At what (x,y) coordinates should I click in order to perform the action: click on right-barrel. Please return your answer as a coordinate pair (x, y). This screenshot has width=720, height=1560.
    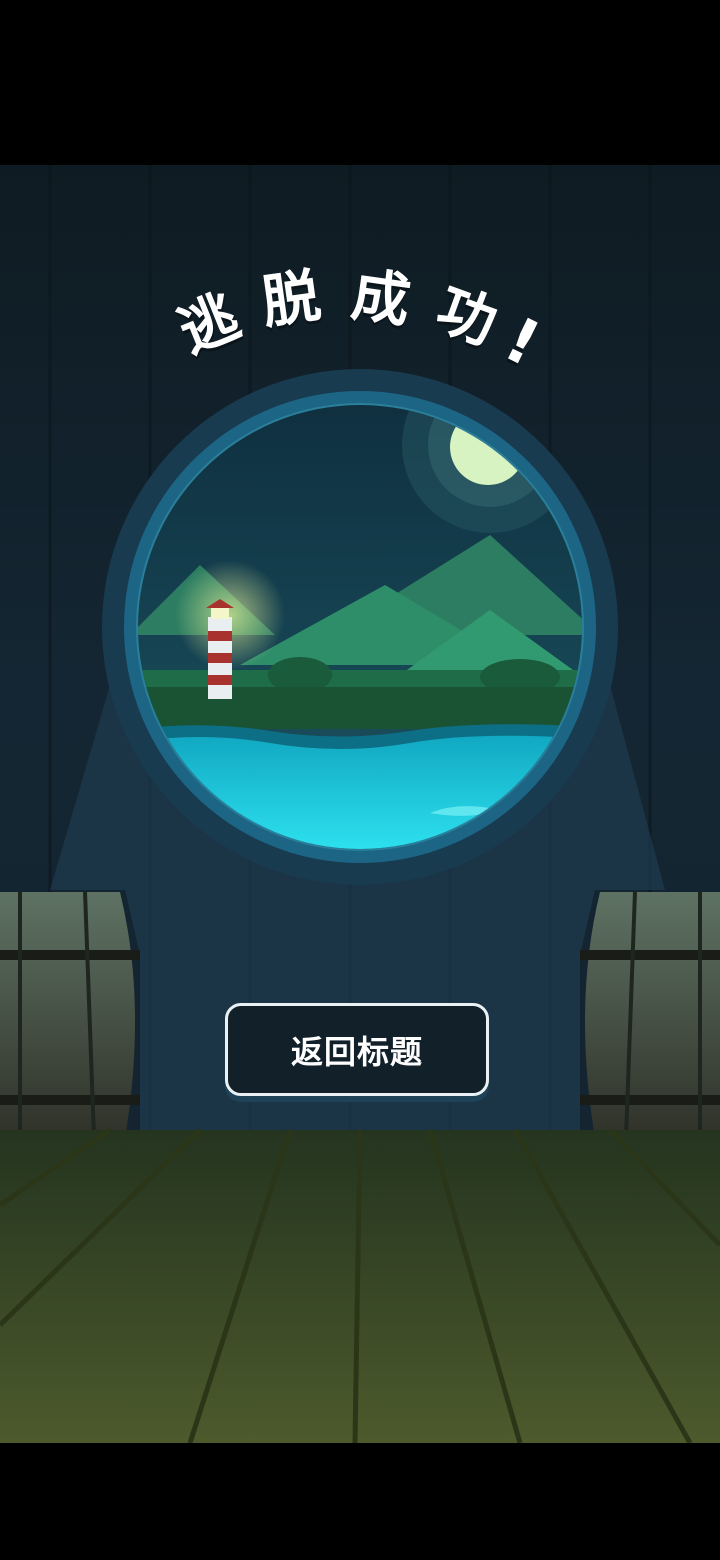
    Looking at the image, I should click on (650, 1028).